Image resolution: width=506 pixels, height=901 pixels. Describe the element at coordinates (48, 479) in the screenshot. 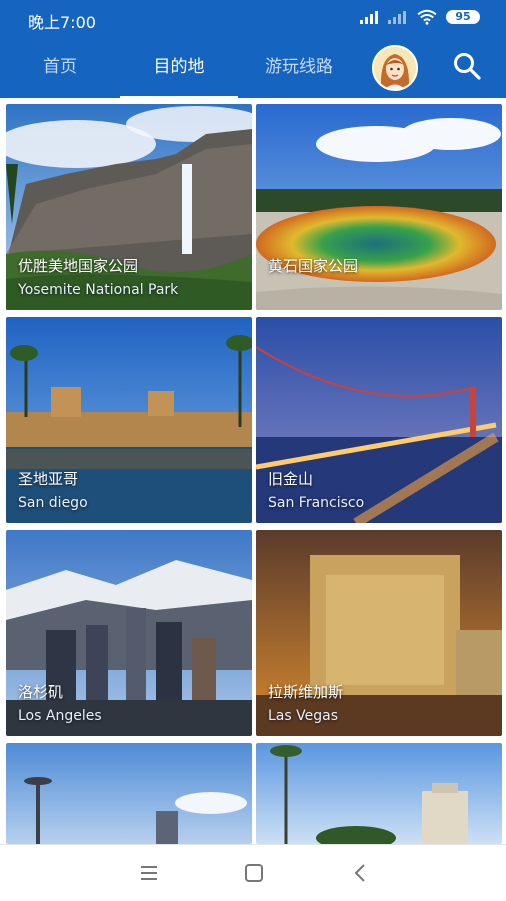

I see `destination-name-cn: 圣地亚哥` at that location.